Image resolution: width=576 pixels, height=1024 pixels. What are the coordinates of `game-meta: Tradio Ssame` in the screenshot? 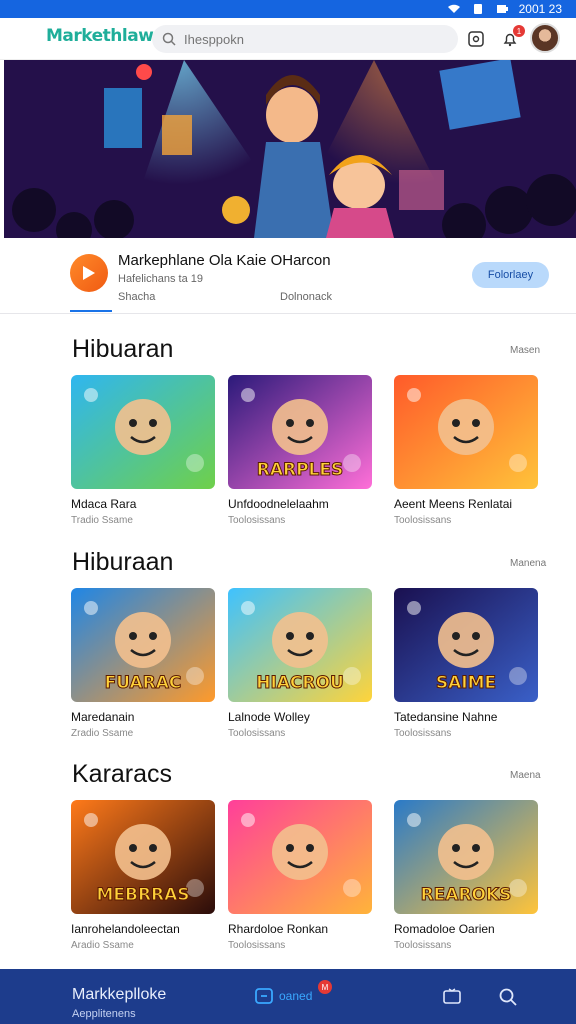 It's located at (102, 520).